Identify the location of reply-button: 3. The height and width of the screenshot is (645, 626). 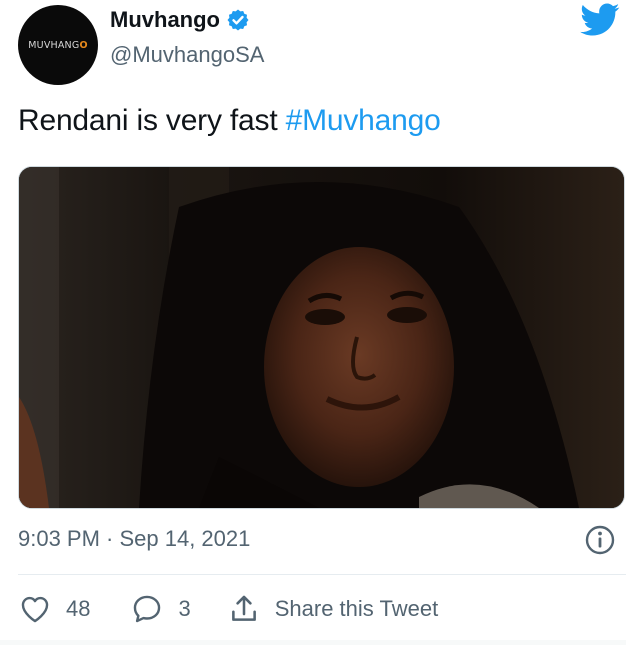
(160, 609).